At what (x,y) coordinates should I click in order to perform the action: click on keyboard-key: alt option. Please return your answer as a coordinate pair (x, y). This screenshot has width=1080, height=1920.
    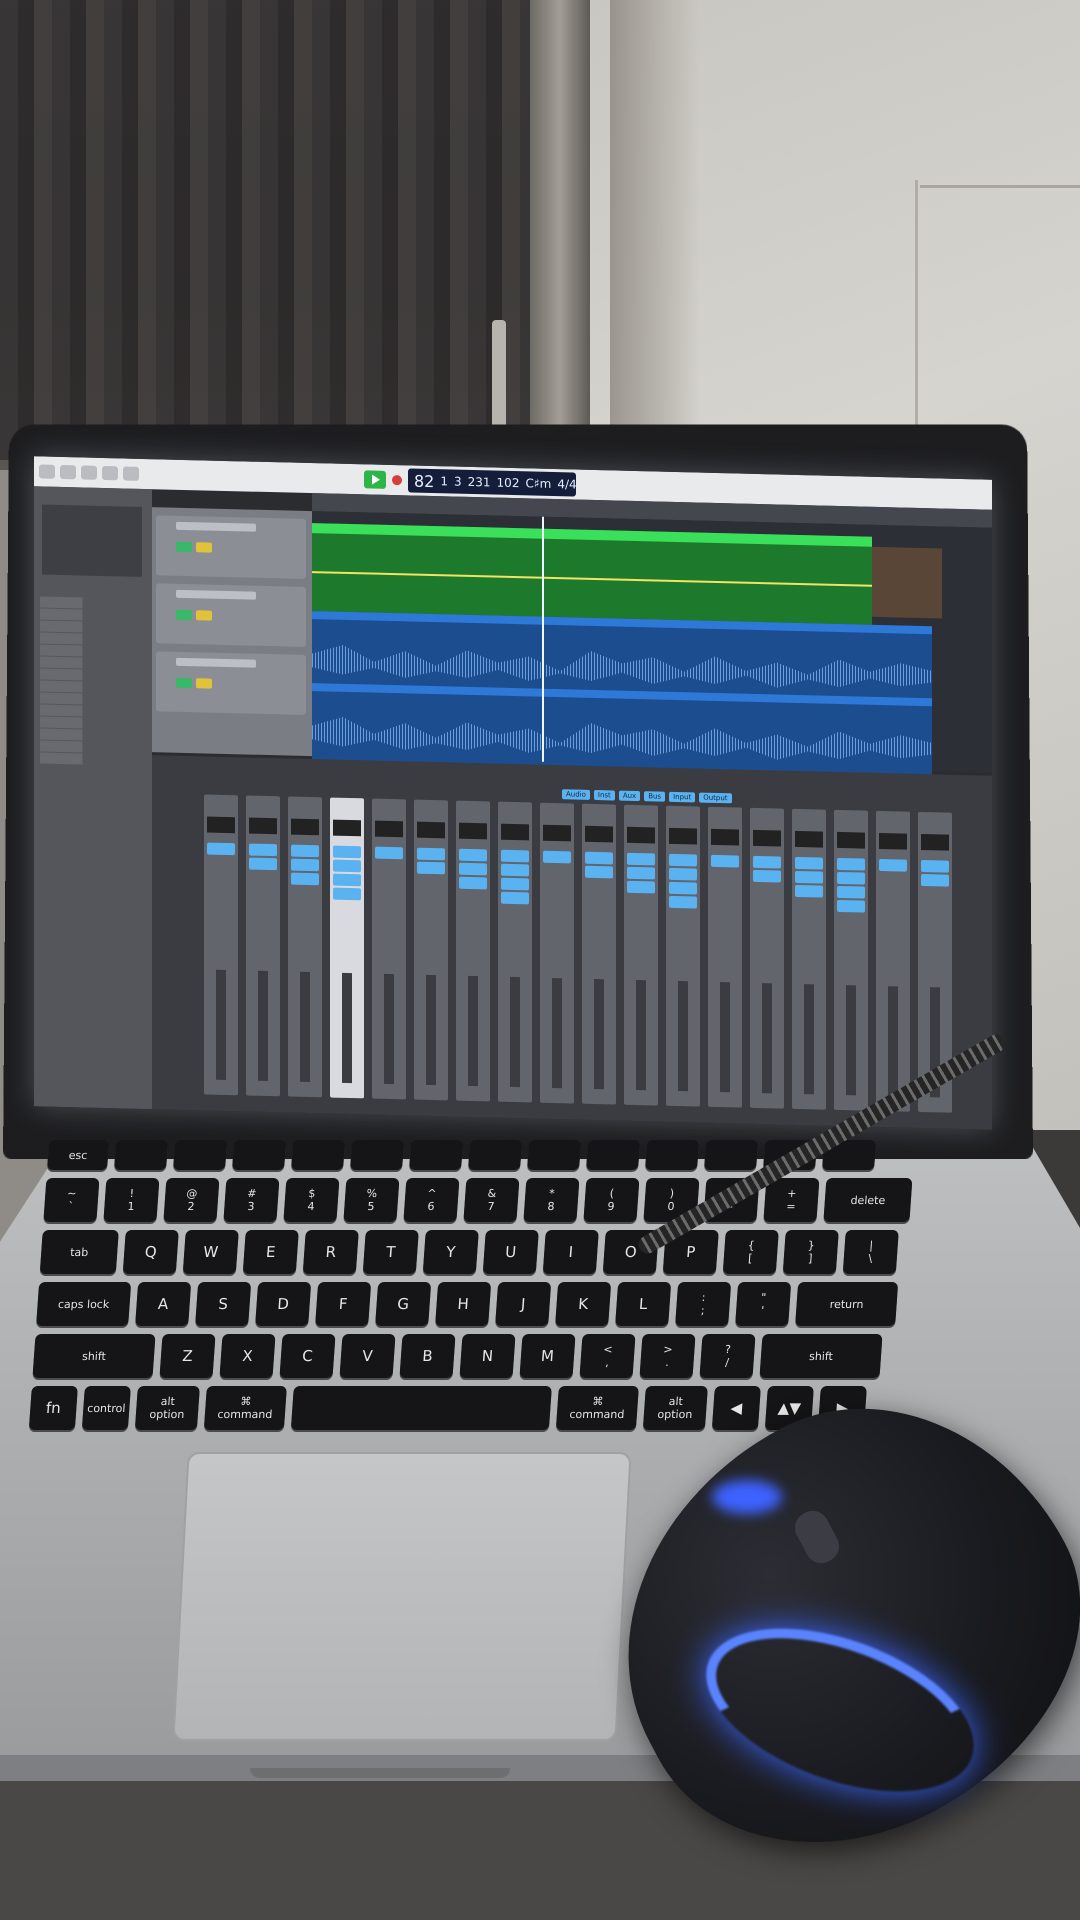
    Looking at the image, I should click on (167, 1408).